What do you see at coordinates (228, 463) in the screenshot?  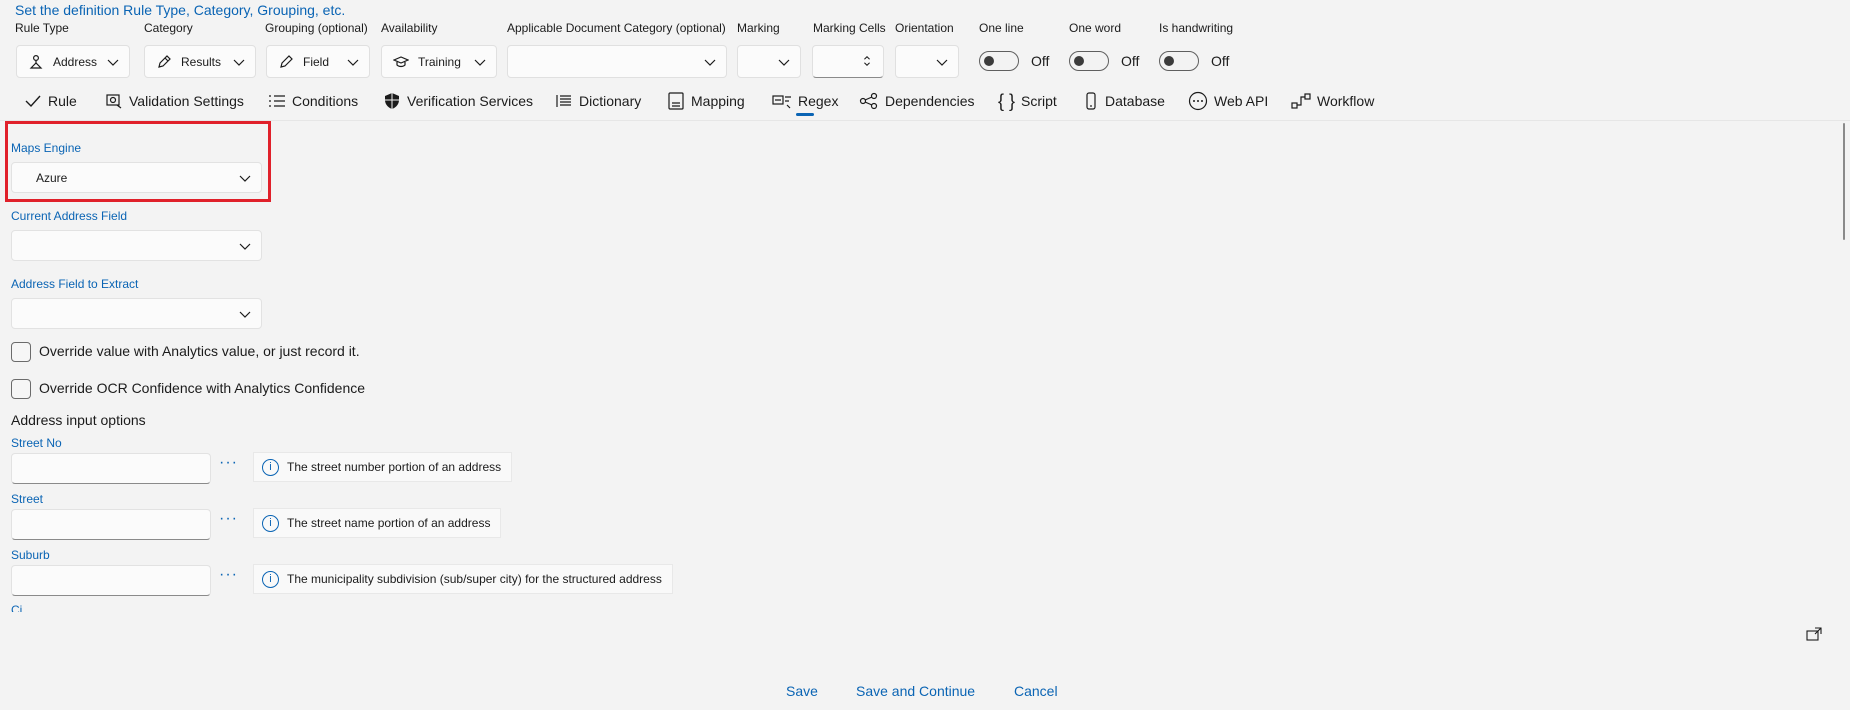 I see `street-no-more-button: ···` at bounding box center [228, 463].